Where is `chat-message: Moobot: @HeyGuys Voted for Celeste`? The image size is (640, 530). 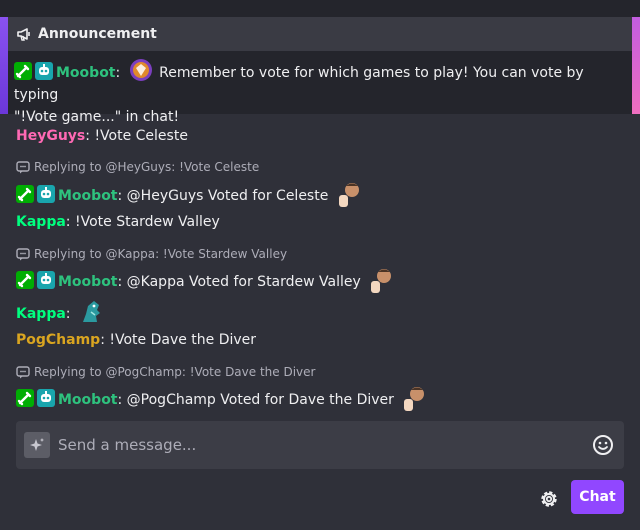 chat-message: Moobot: @HeyGuys Voted for Celeste is located at coordinates (189, 194).